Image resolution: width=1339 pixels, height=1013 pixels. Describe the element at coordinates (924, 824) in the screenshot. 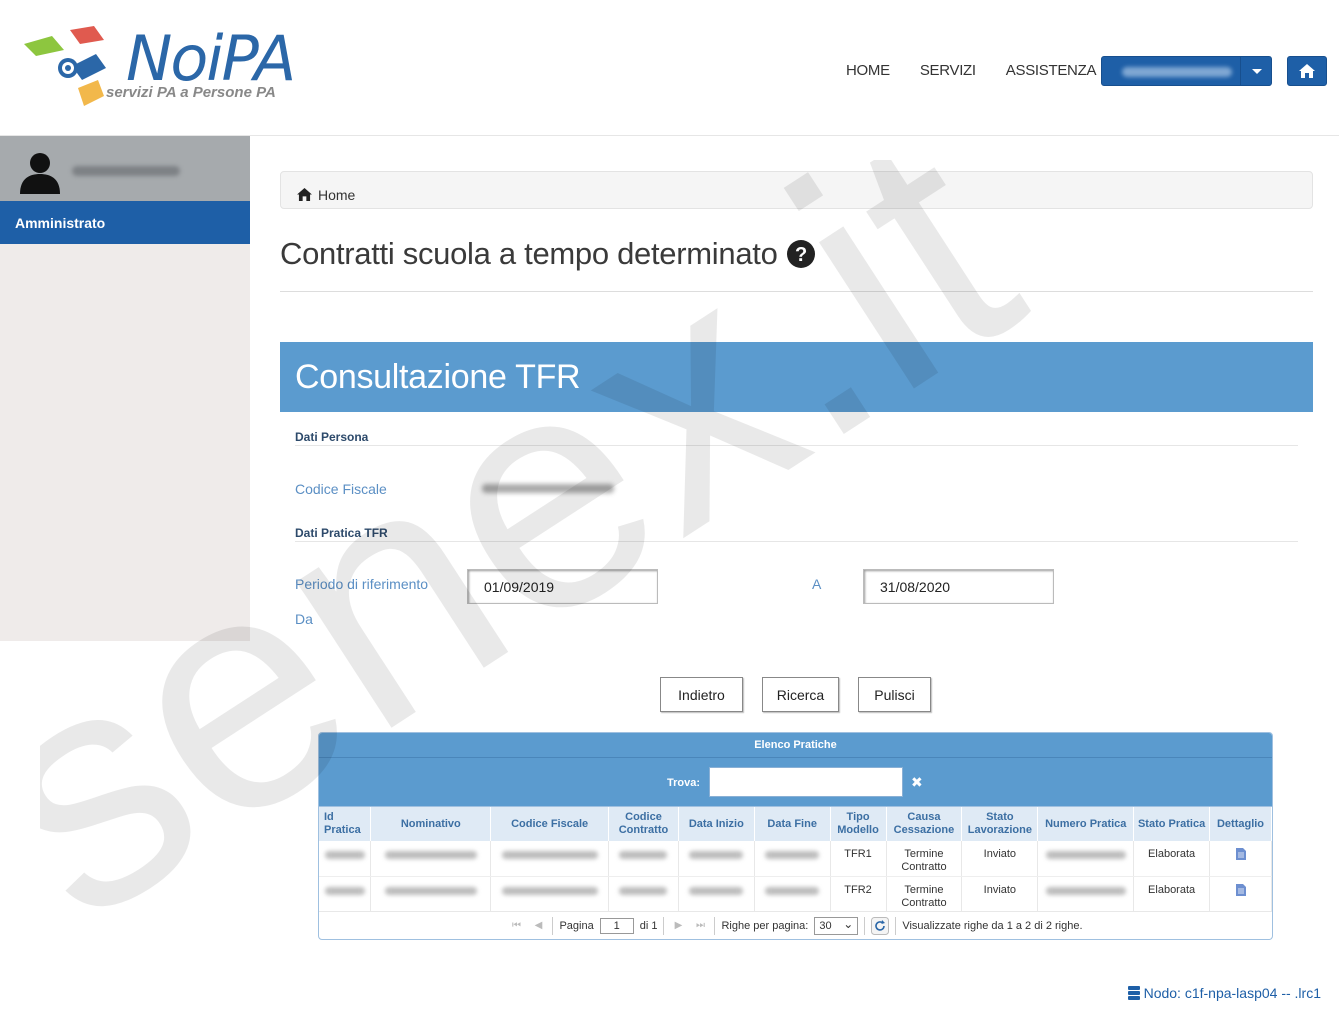

I see `col-causa-cessazione: Causa Cessazione` at that location.